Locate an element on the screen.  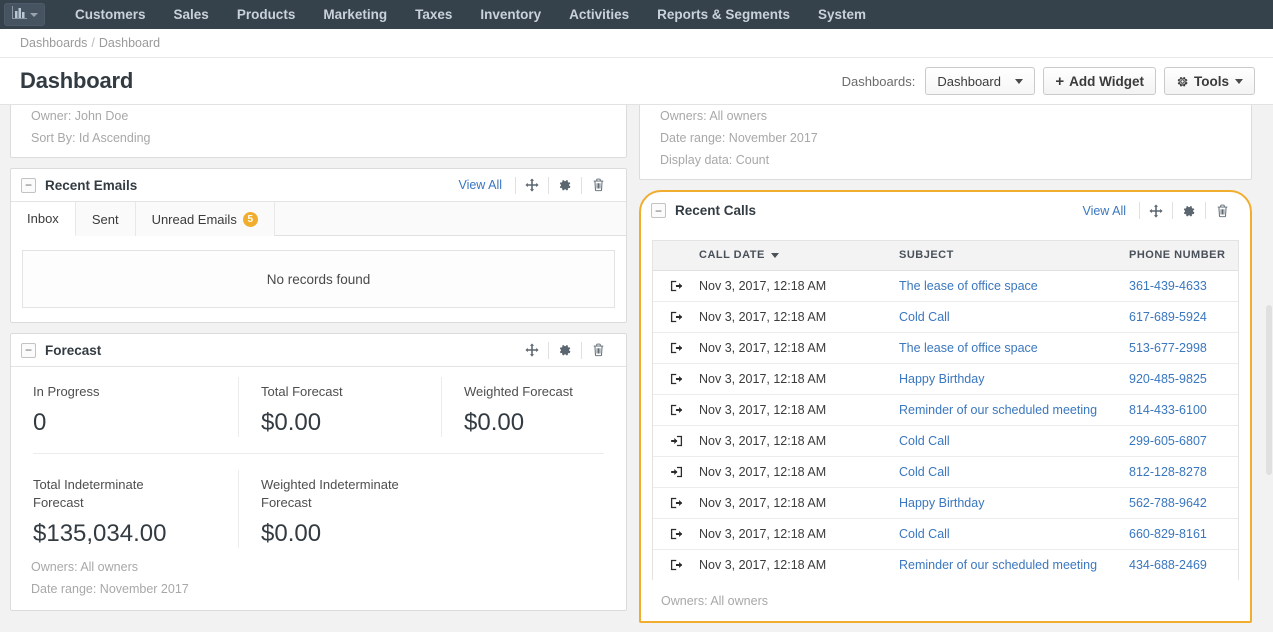
email-tabs: Inbox Sent Unread Emails 5 is located at coordinates (318, 219).